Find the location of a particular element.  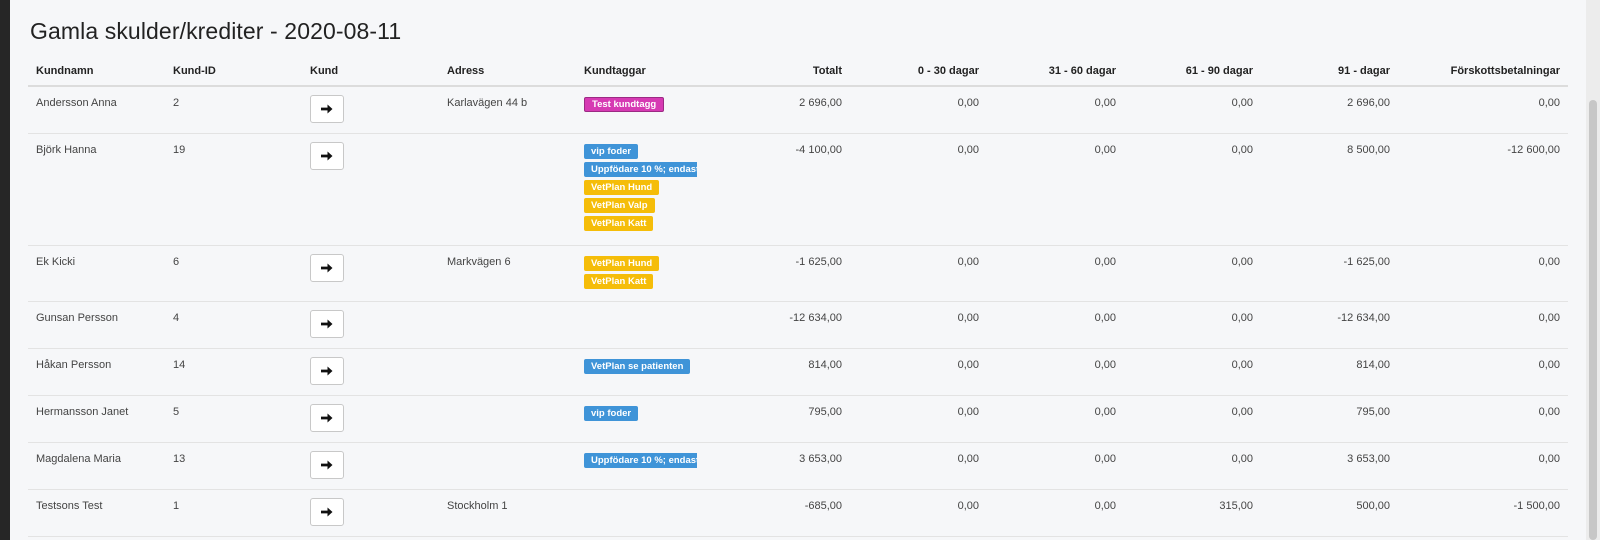

cell-61-90-dagar: 315,00 is located at coordinates (1192, 513).